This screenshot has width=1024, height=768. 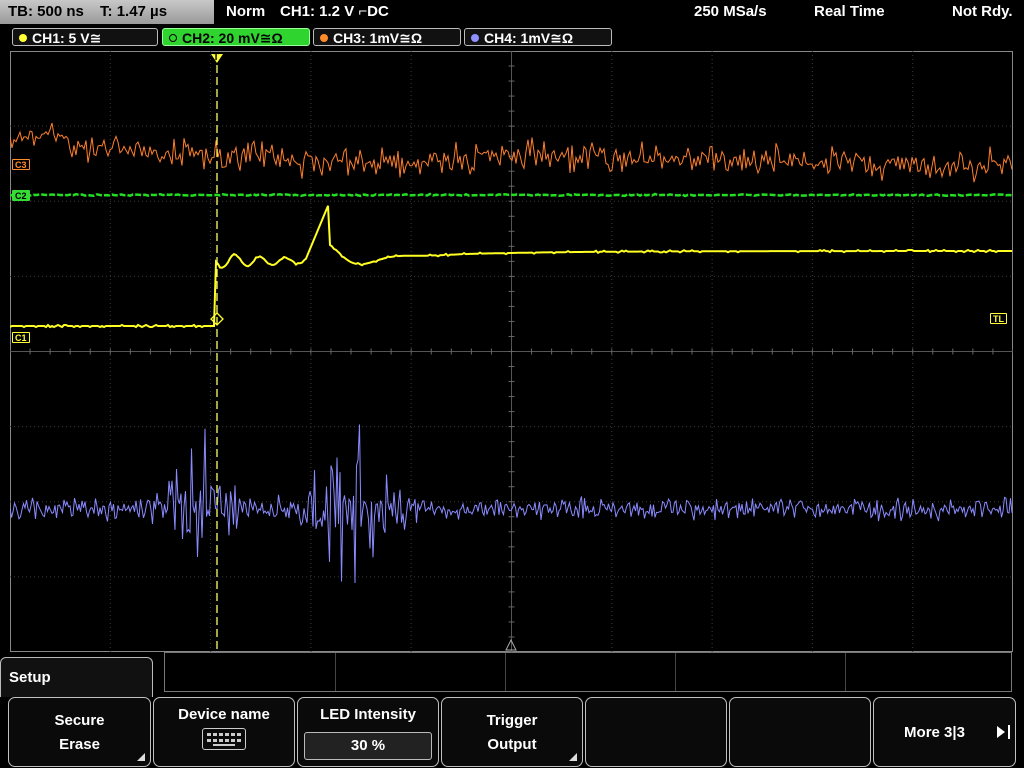 What do you see at coordinates (368, 714) in the screenshot?
I see `led-intensity-label: LED Intensity` at bounding box center [368, 714].